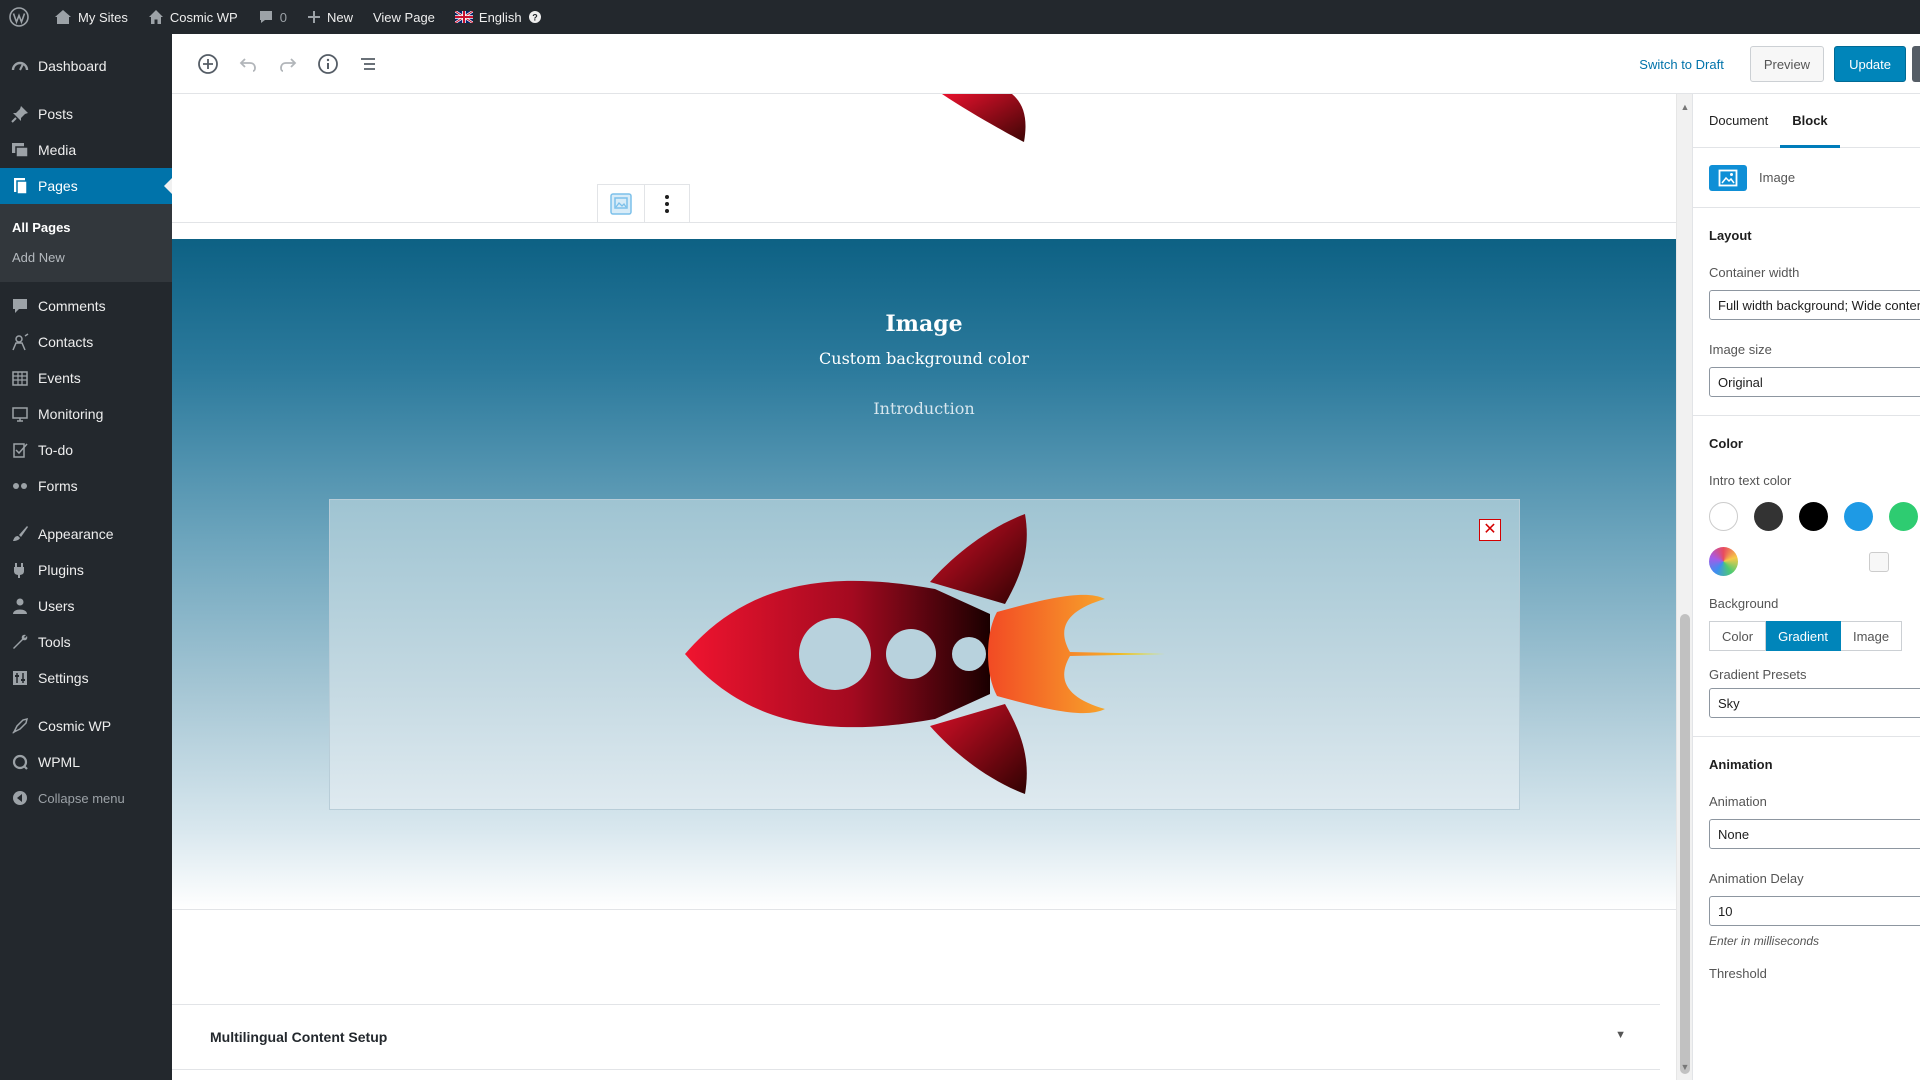 This screenshot has width=1920, height=1080. I want to click on undo-button, so click(248, 64).